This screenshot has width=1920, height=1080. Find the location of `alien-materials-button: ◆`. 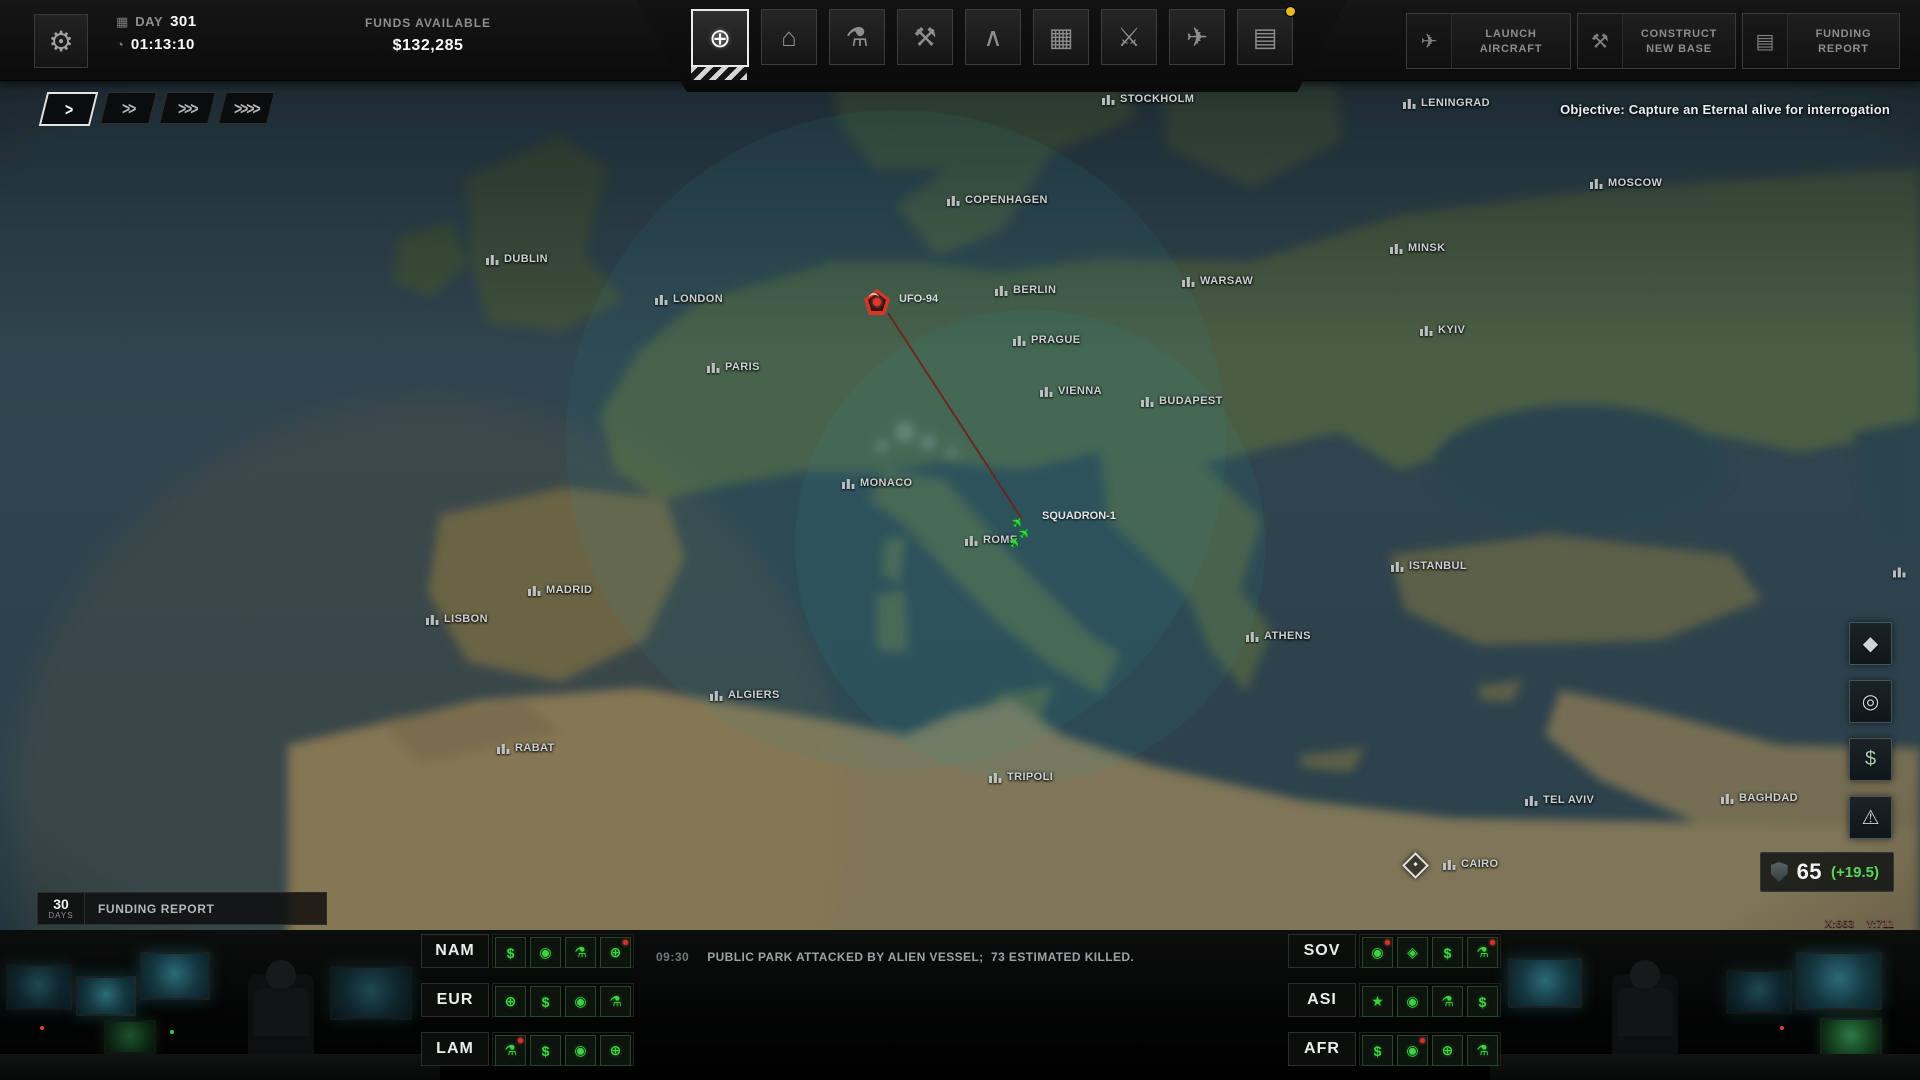

alien-materials-button: ◆ is located at coordinates (1870, 643).